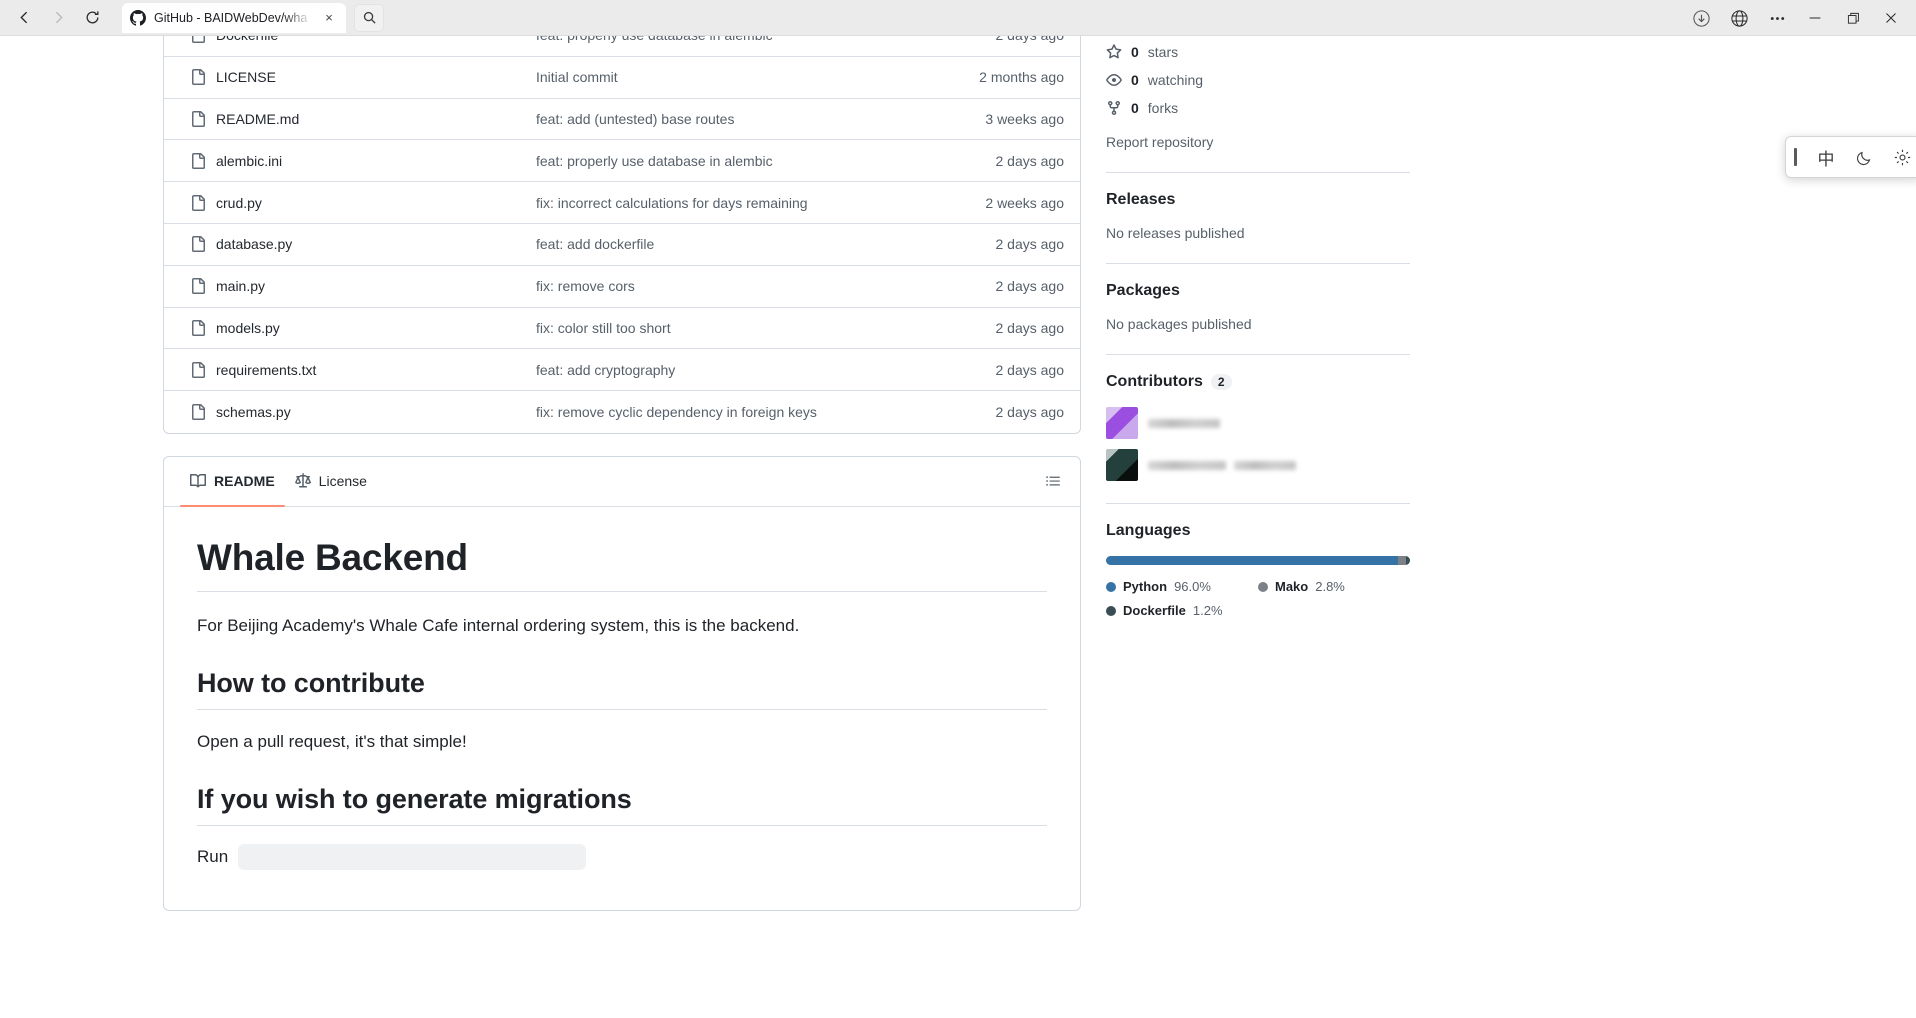 The width and height of the screenshot is (1916, 1018). I want to click on readme-title: Whale Backend, so click(622, 564).